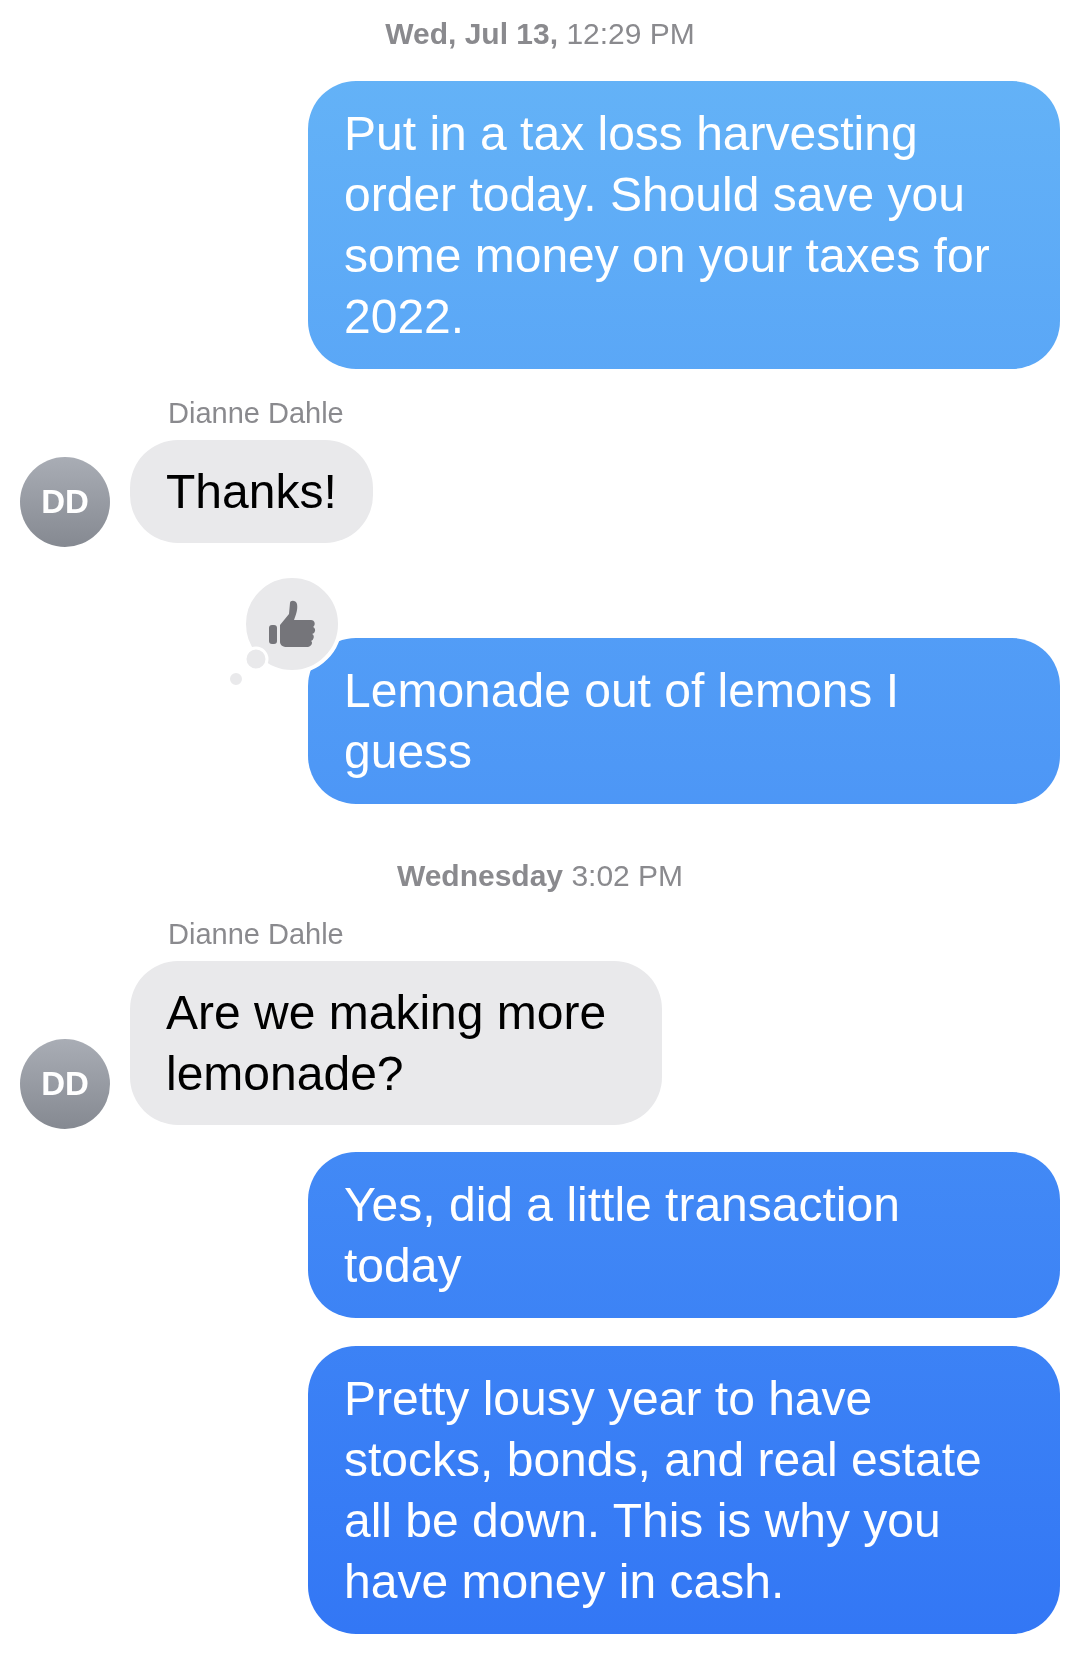 The height and width of the screenshot is (1662, 1090). I want to click on timestamp: Wed, Jul 13, 12:29 PM, so click(540, 33).